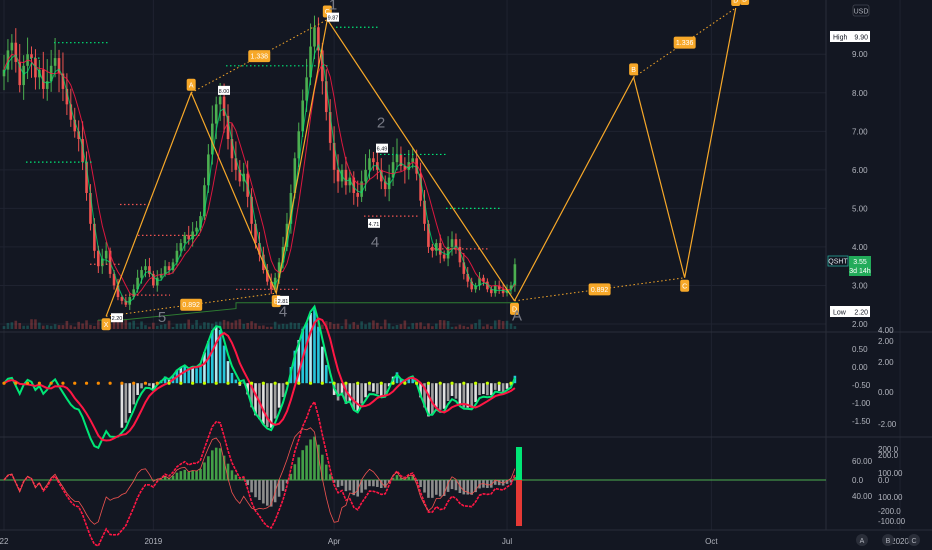 The height and width of the screenshot is (550, 932). What do you see at coordinates (888, 540) in the screenshot?
I see `scale-buttons: A B C` at bounding box center [888, 540].